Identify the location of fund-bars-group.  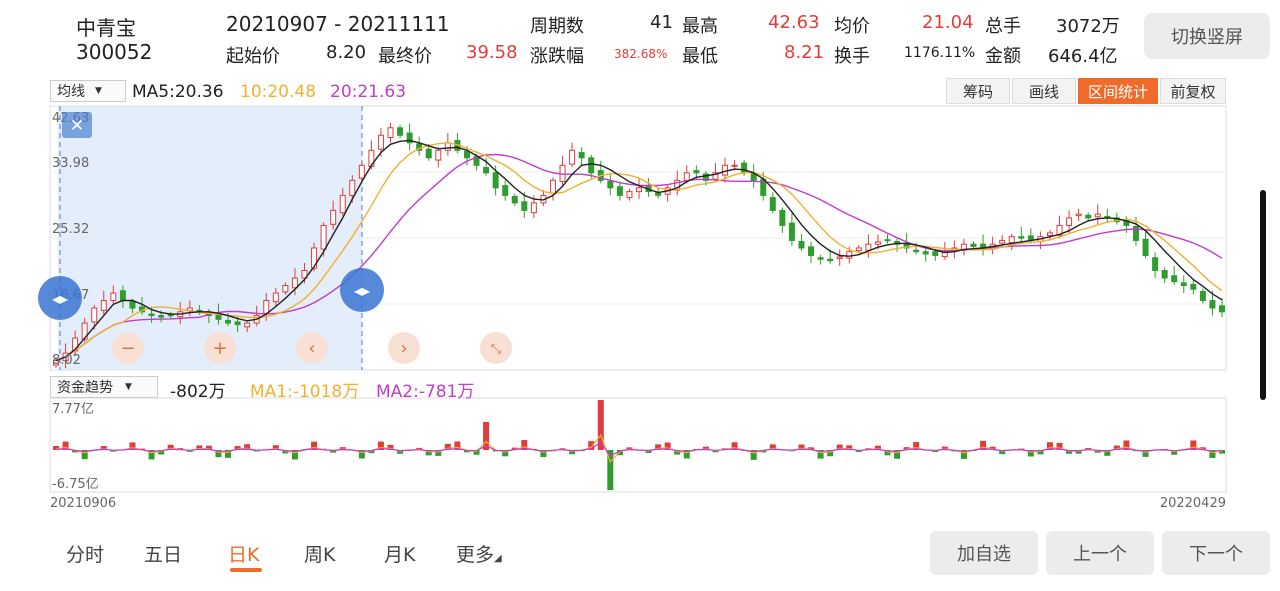
(639, 445).